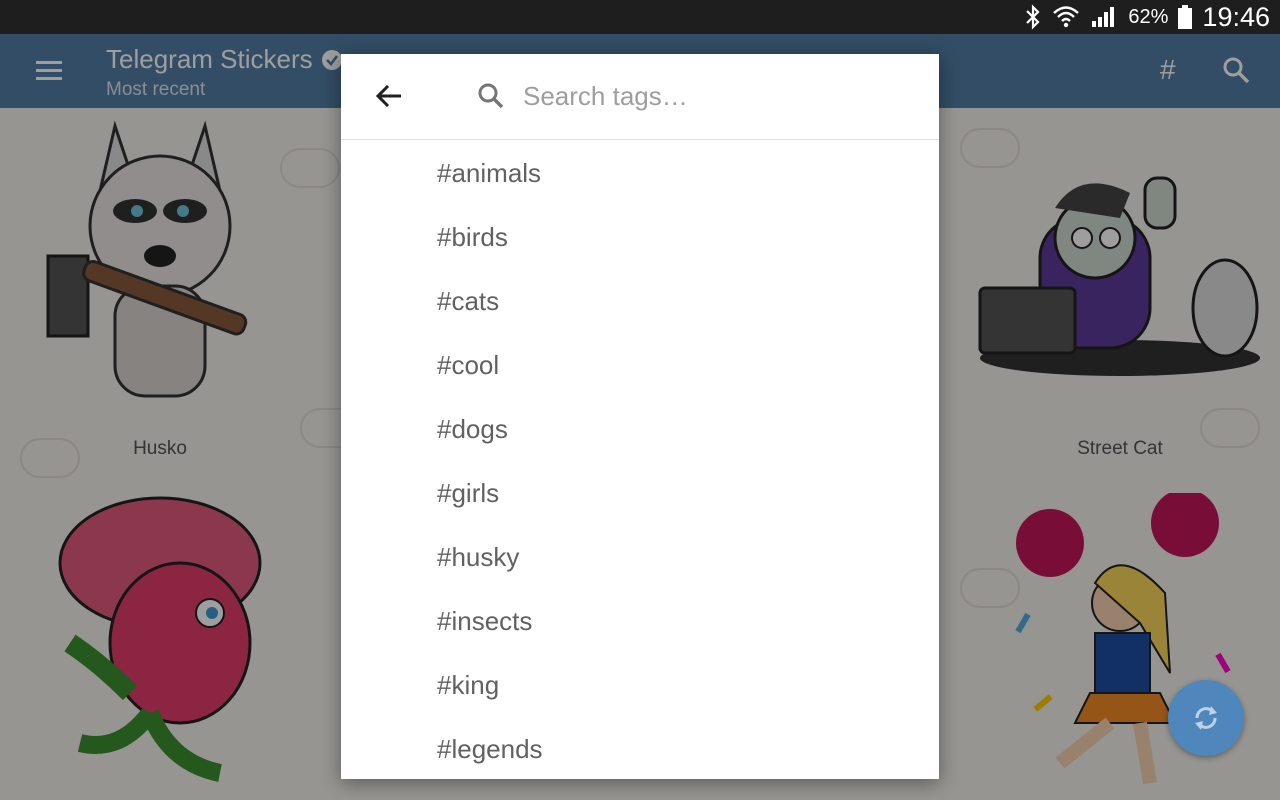 This screenshot has height=800, width=1280. I want to click on tag-item: #cats, so click(640, 301).